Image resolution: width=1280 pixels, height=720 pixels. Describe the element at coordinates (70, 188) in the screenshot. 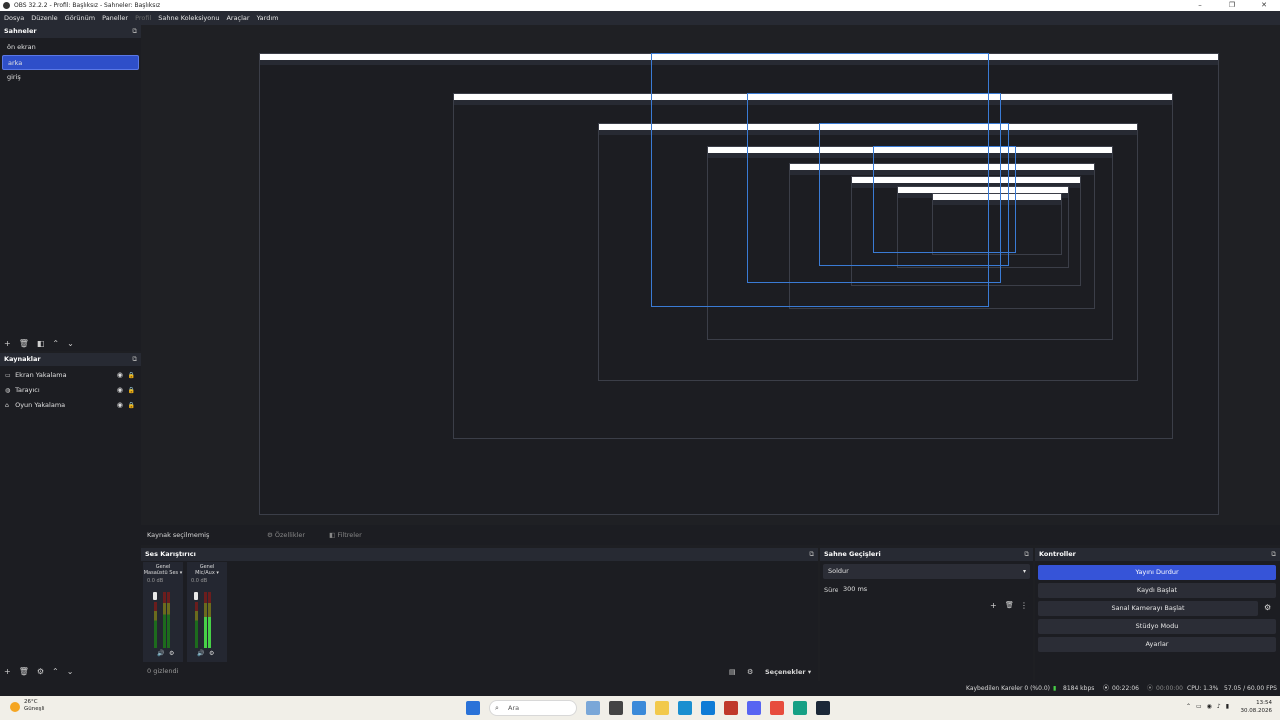

I see `scenes-dock: Sahneler ⧉ ön ekran arka giriş + 🗑 ◧ ⌃ ⌄` at that location.